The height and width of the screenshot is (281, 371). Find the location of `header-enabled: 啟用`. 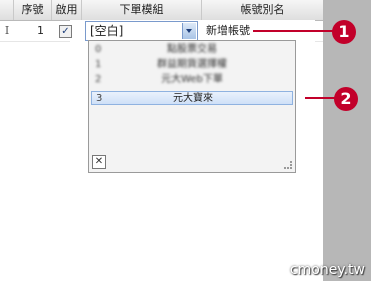

header-enabled: 啟用 is located at coordinates (67, 10).